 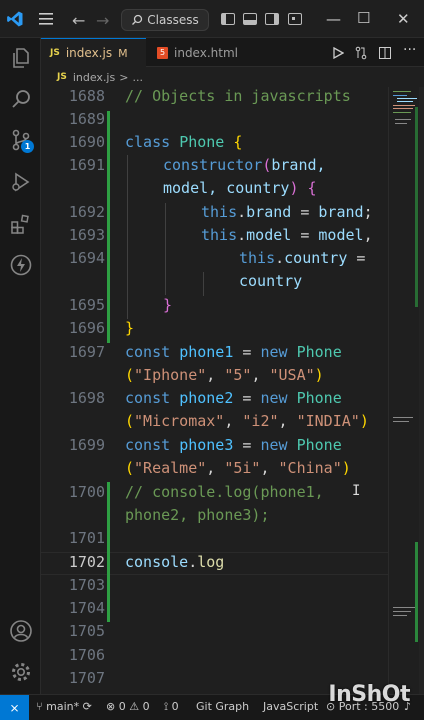 I want to click on mouse-cursor-icon: I, so click(x=356, y=491).